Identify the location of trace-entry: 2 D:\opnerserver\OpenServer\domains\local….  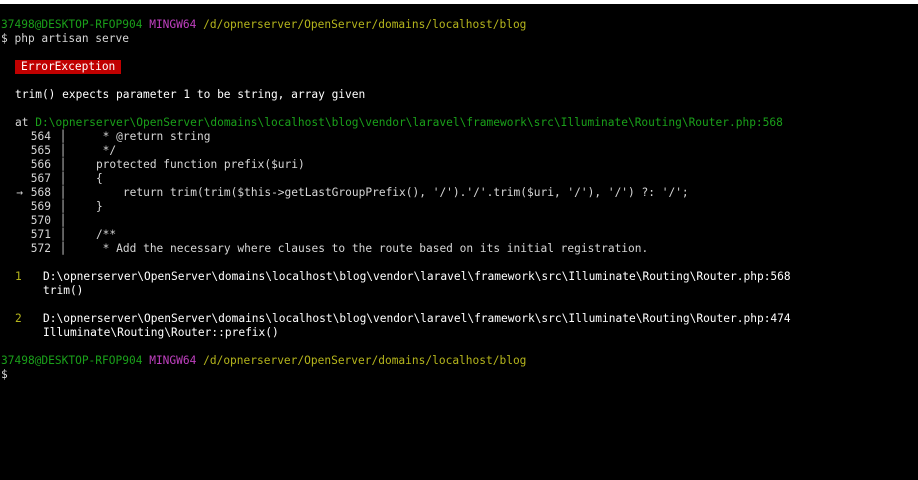
(459, 319).